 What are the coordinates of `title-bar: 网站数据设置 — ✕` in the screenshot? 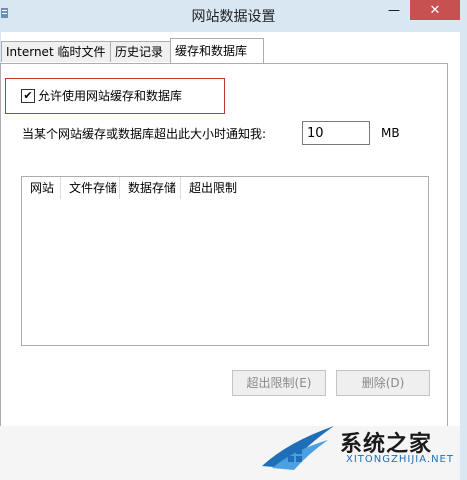 It's located at (233, 16).